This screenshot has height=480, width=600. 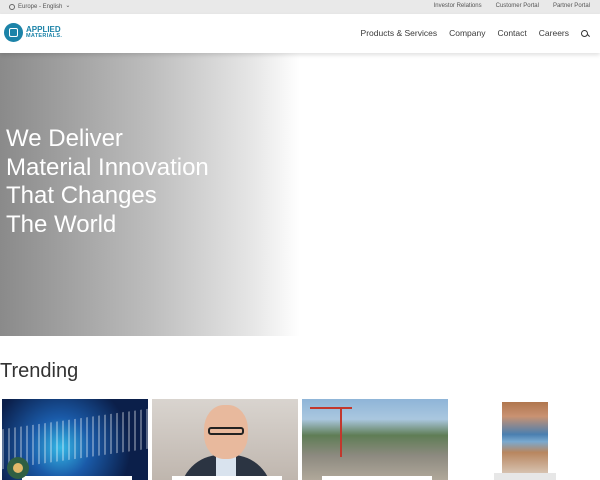 I want to click on locale-selector: Europe - English ⌄, so click(x=39, y=6).